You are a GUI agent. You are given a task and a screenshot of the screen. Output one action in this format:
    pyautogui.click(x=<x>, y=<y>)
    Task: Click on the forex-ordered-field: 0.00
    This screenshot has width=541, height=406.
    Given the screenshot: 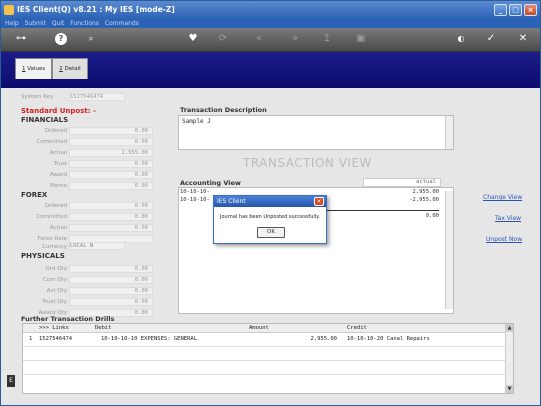 What is the action you would take?
    pyautogui.click(x=111, y=206)
    